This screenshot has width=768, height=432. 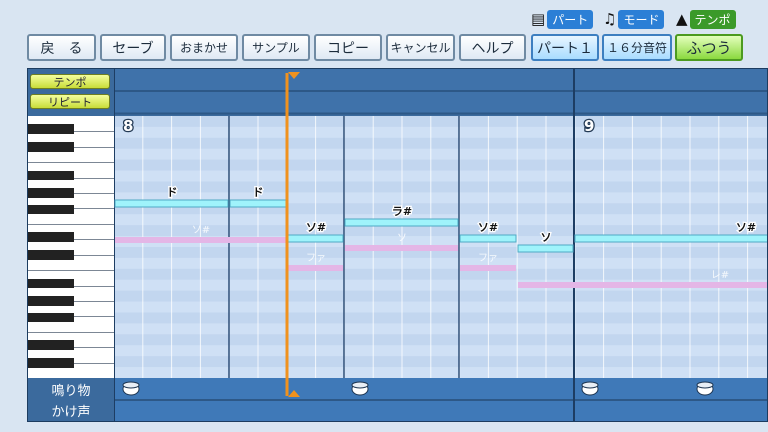 What do you see at coordinates (420, 47) in the screenshot?
I see `cancel-button: キャンセル` at bounding box center [420, 47].